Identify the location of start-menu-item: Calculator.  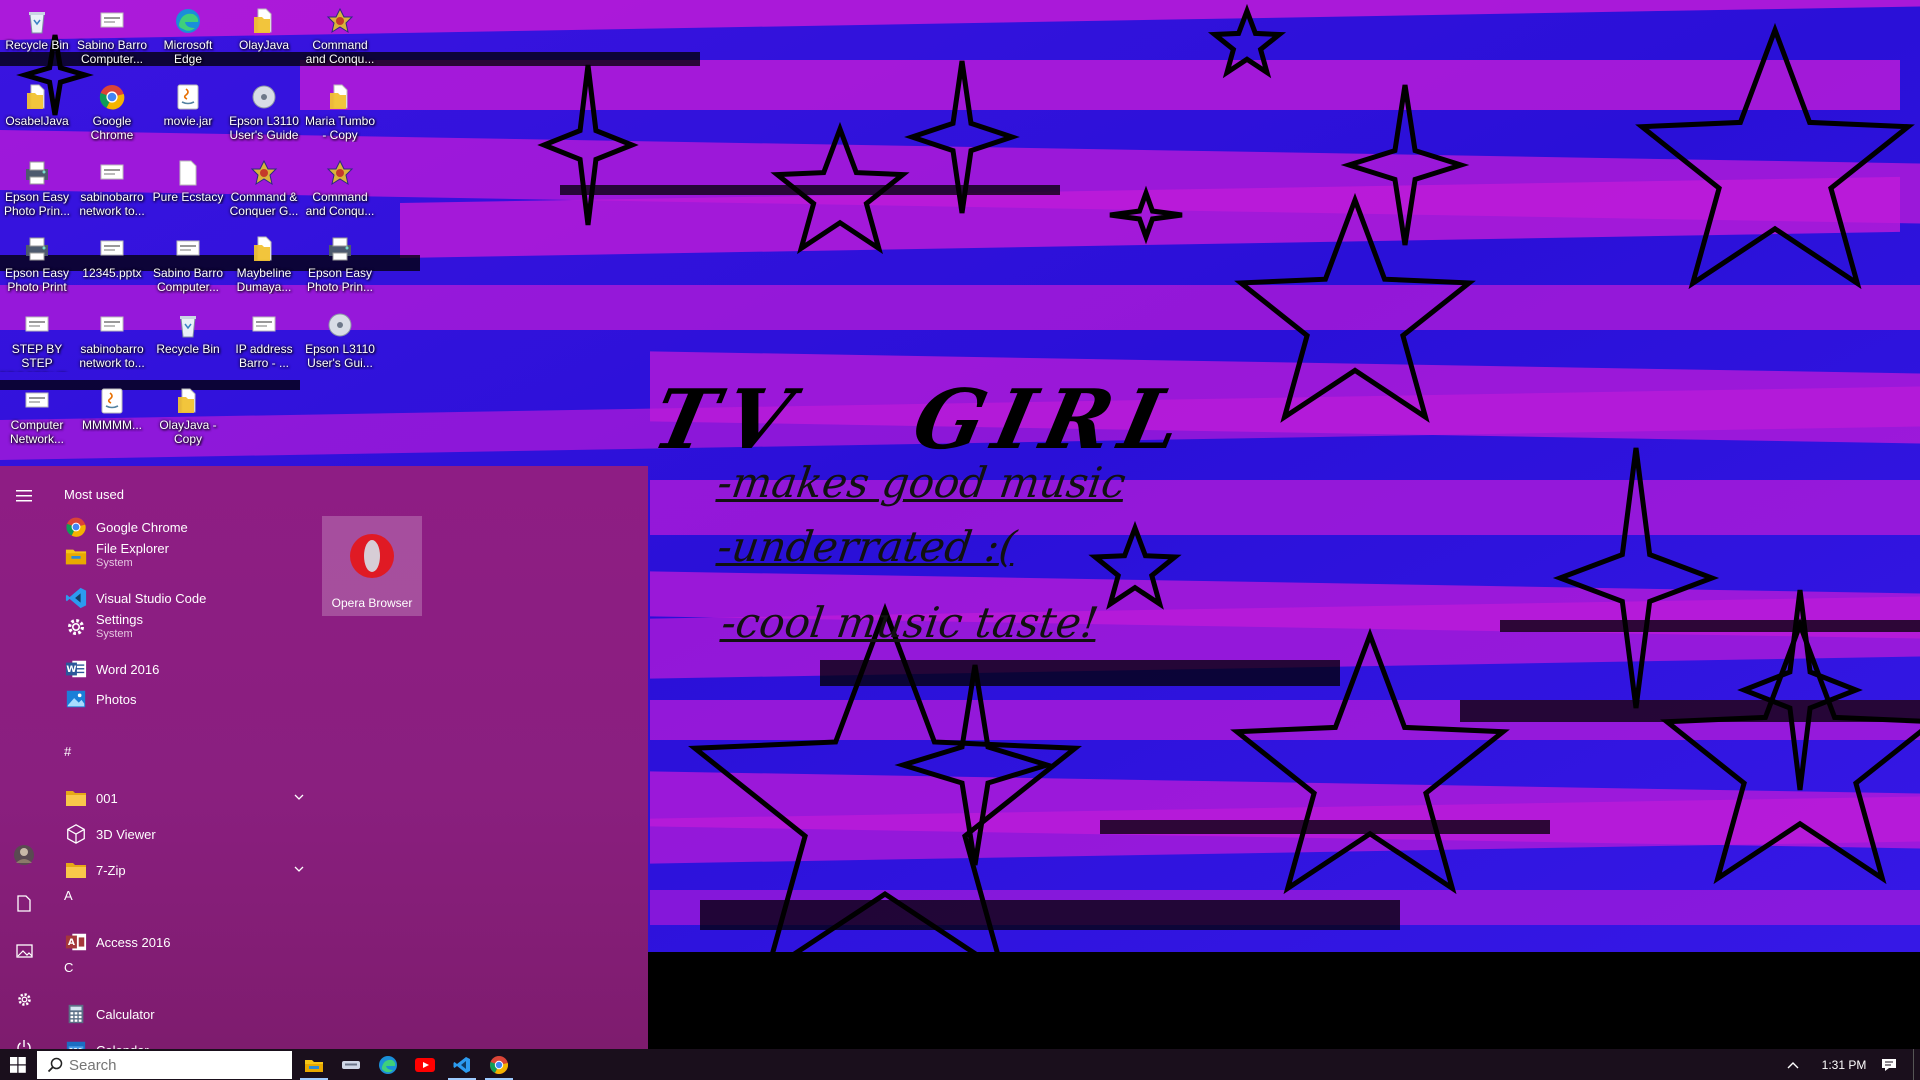
(179, 1014).